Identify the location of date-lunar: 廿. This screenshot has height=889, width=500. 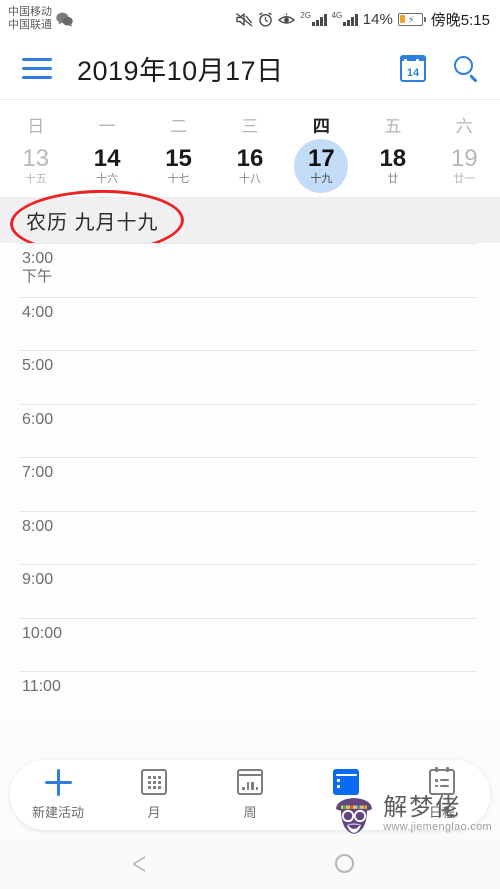
(393, 179).